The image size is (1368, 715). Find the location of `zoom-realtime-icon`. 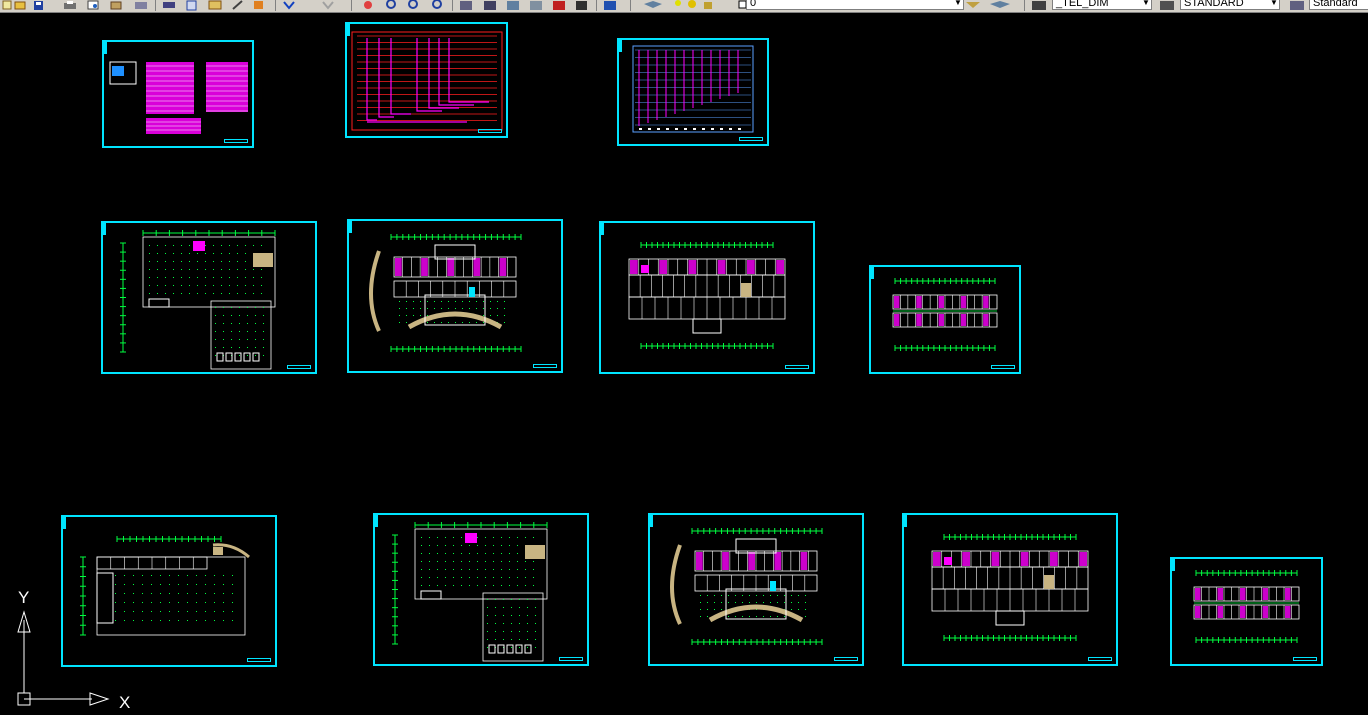

zoom-realtime-icon is located at coordinates (391, 4).